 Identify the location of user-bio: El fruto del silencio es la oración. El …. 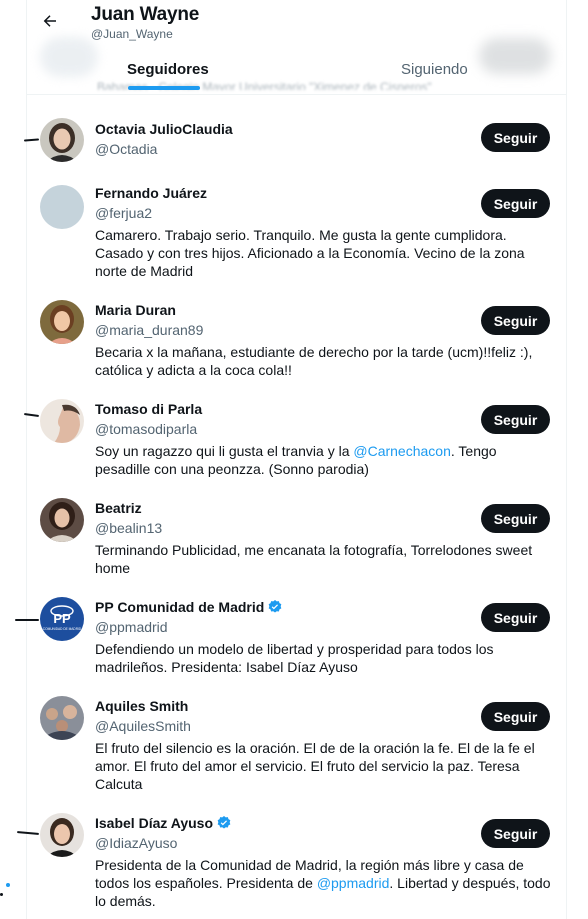
(315, 766).